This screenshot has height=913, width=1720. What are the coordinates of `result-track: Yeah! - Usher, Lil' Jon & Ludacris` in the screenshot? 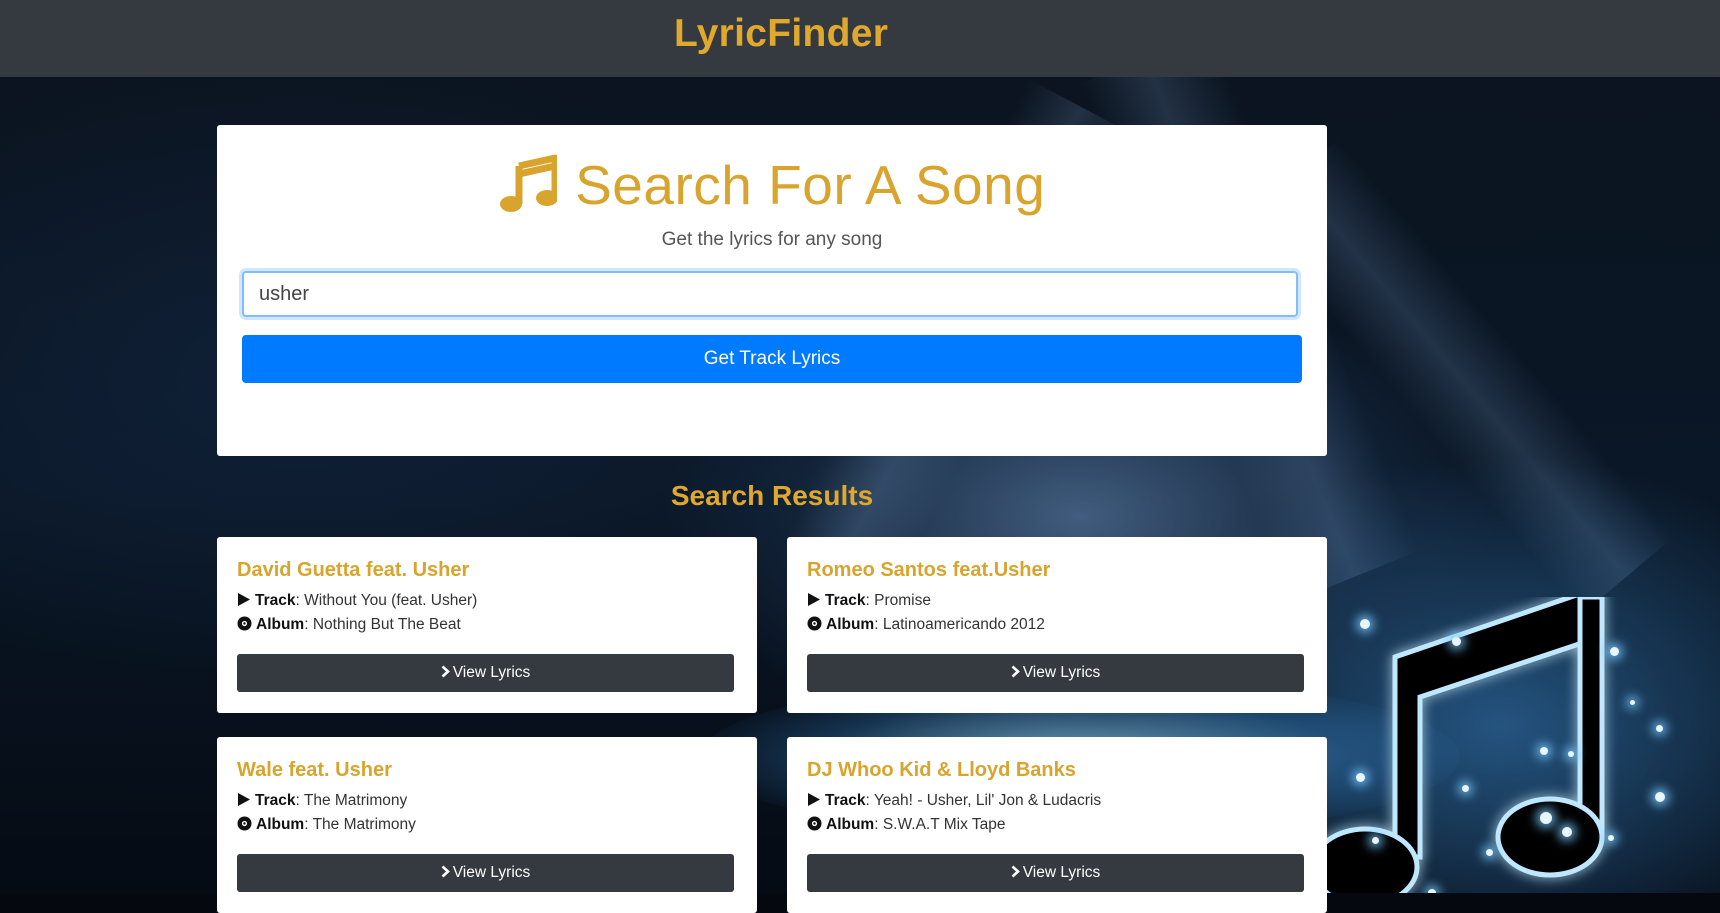 It's located at (987, 800).